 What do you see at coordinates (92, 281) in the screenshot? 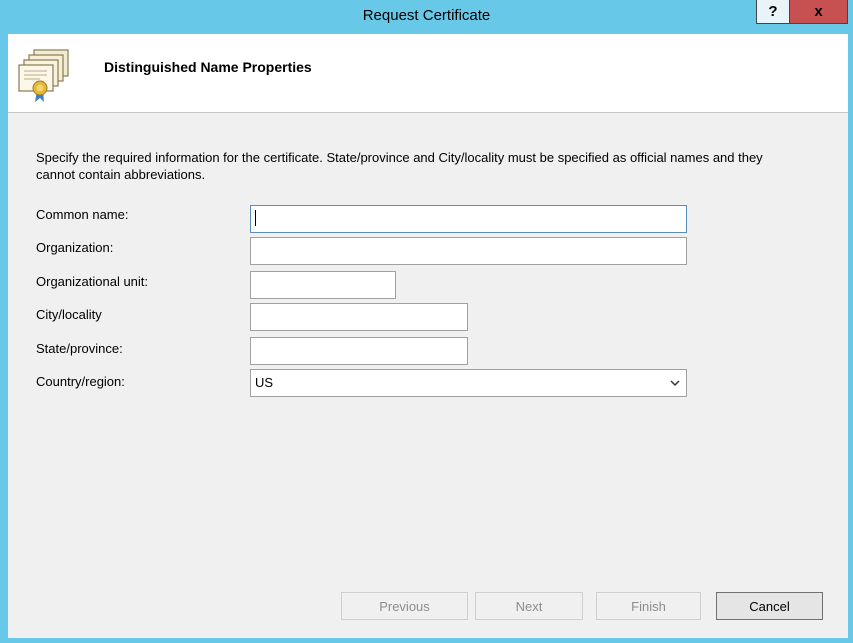
I see `organizational-unit-label: Organizational unit:` at bounding box center [92, 281].